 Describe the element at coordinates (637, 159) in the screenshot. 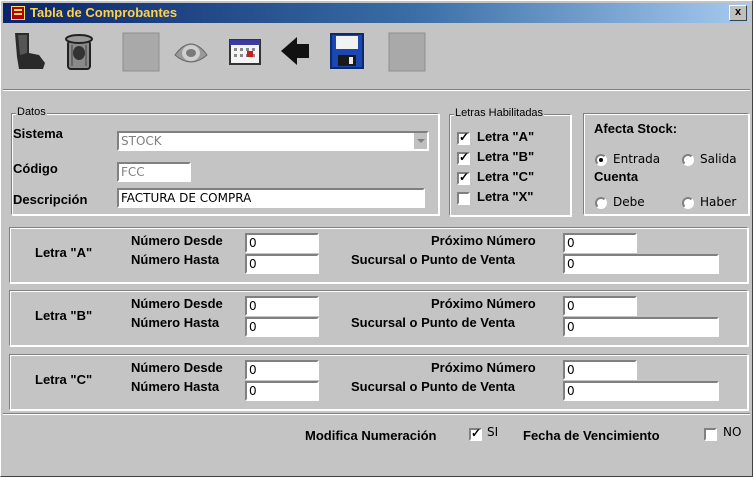

I see `entrada-label: Entrada` at that location.